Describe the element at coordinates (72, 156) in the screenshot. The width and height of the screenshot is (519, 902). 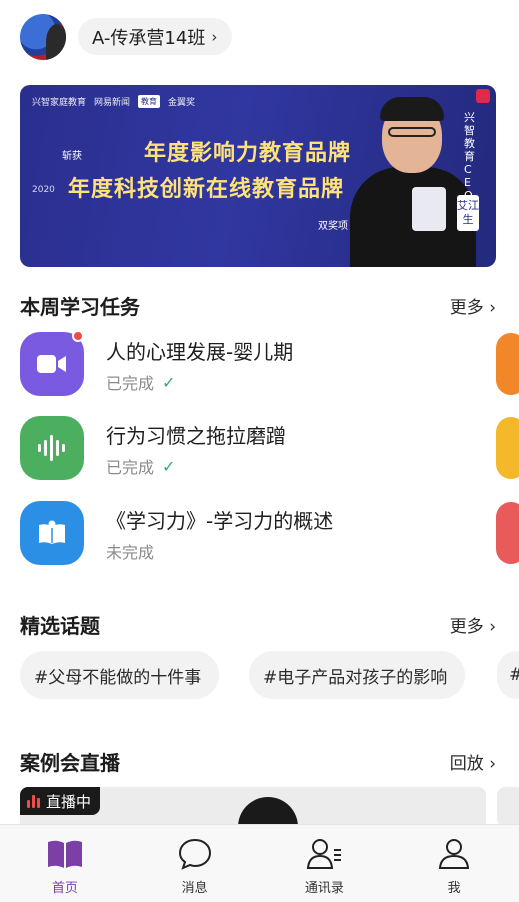
I see `banner-won-label: 斩获` at that location.